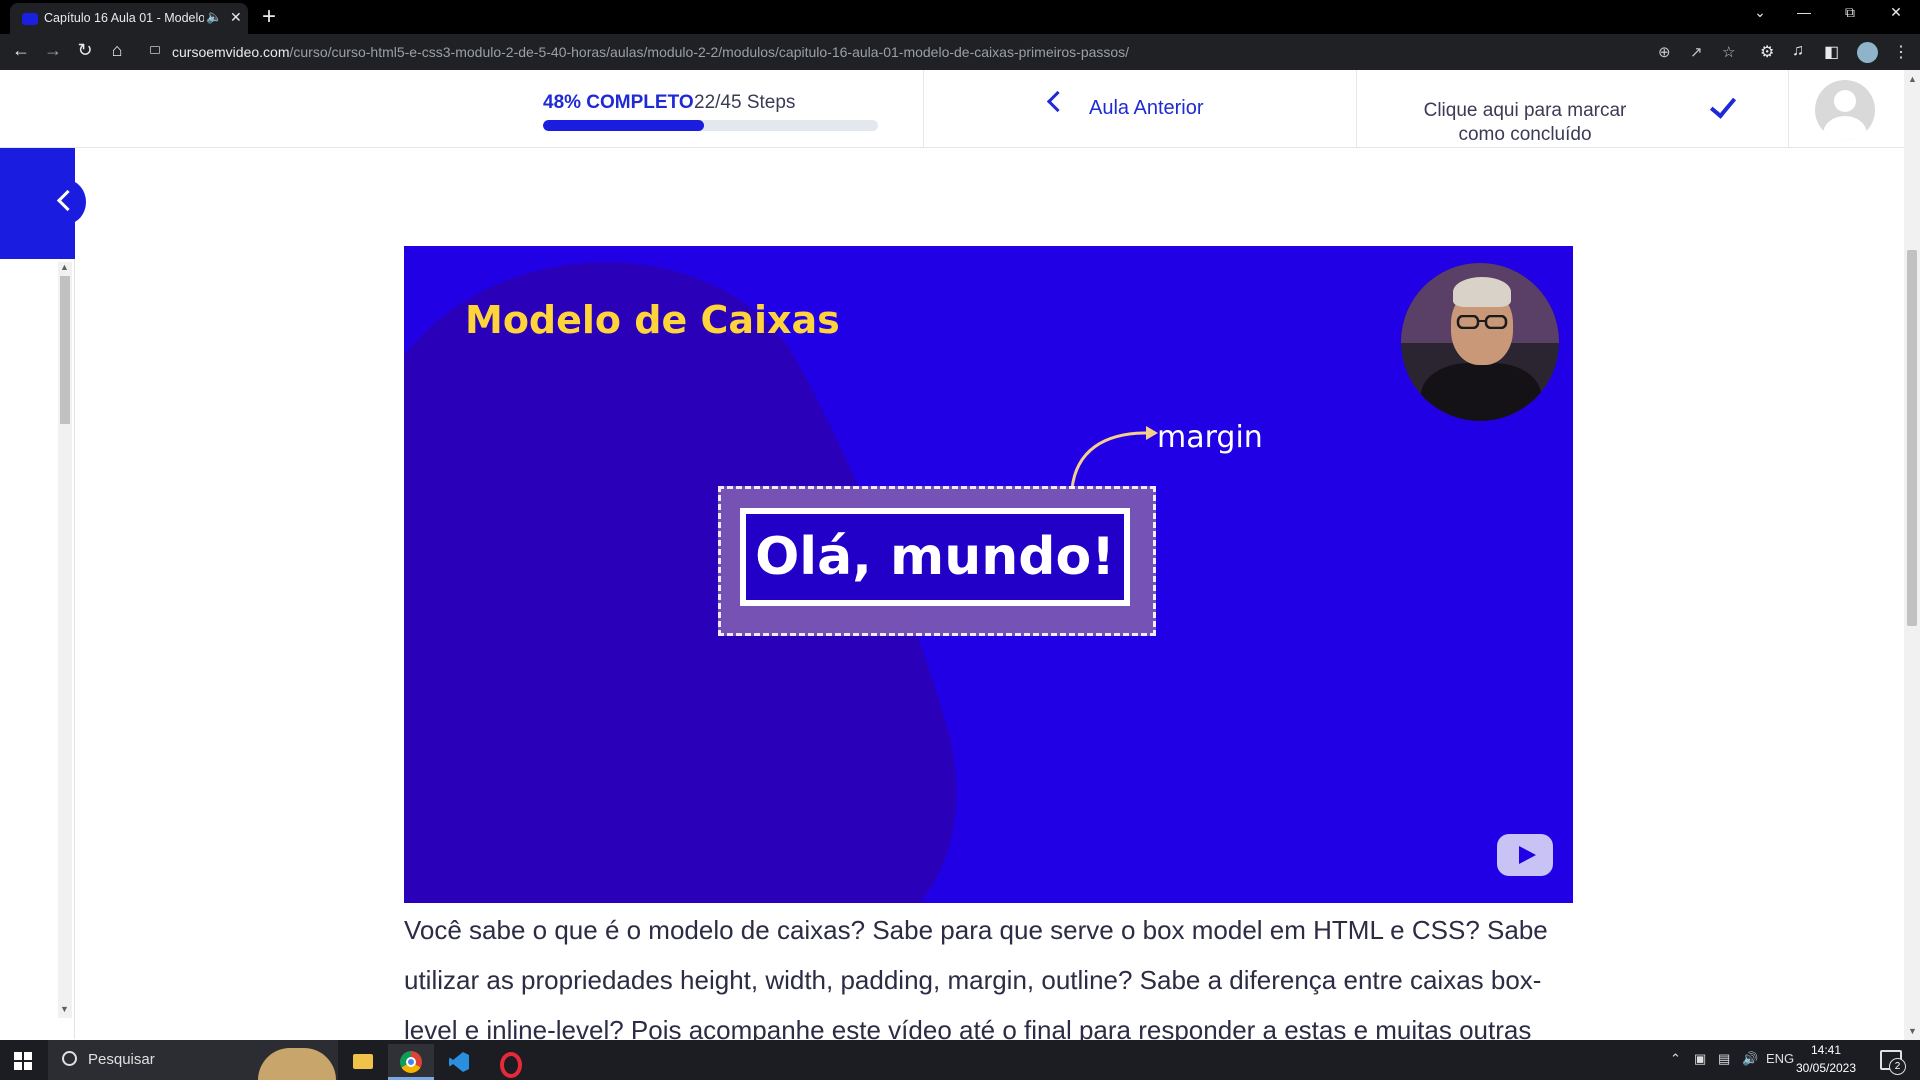 The width and height of the screenshot is (1920, 1080). Describe the element at coordinates (652, 320) in the screenshot. I see `video-title: Modelo de Caixas` at that location.